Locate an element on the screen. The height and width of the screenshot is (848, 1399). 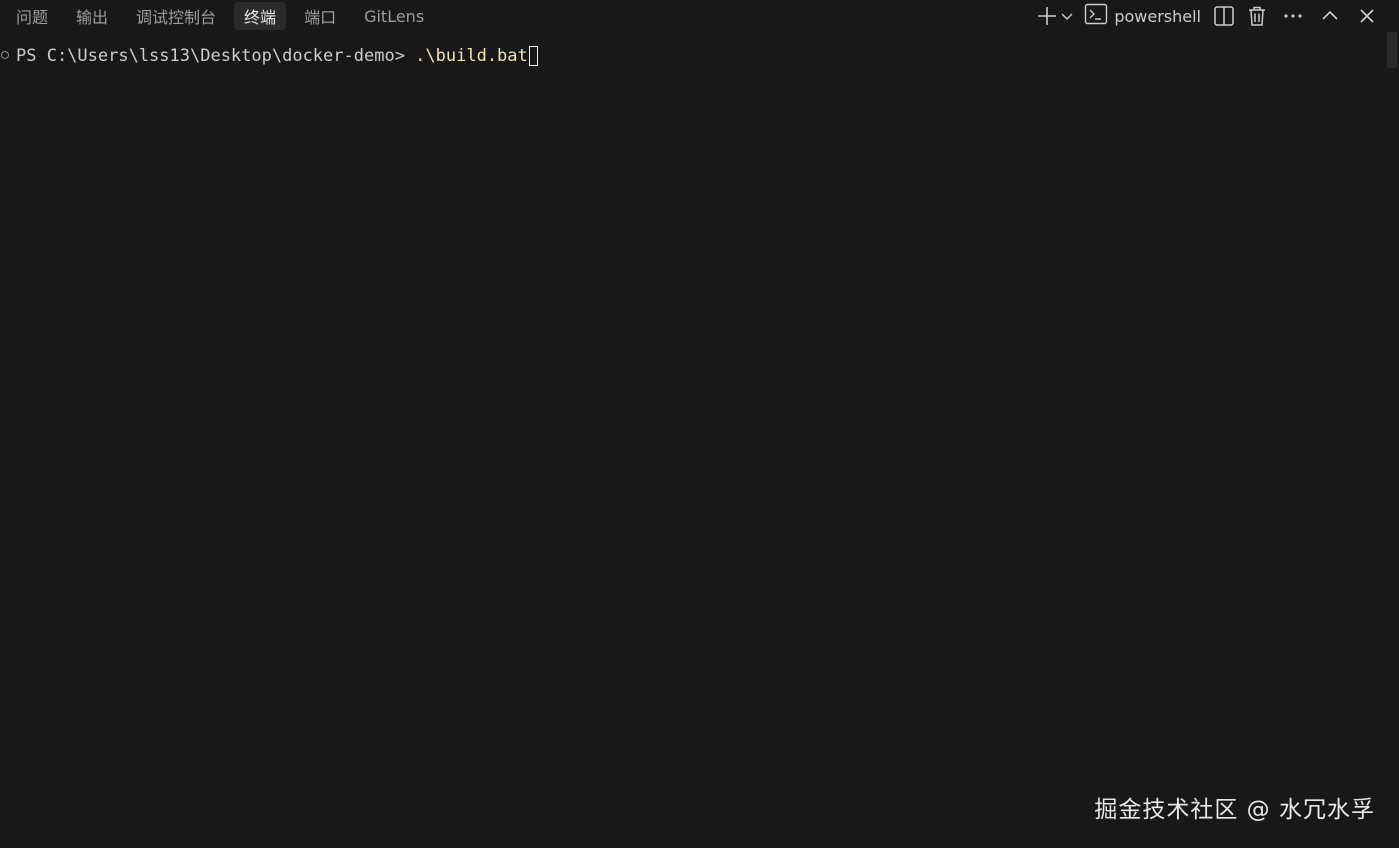
panel-tabs: 问题 输出 调试控制台 终端 端口 GitLens is located at coordinates (224, 16).